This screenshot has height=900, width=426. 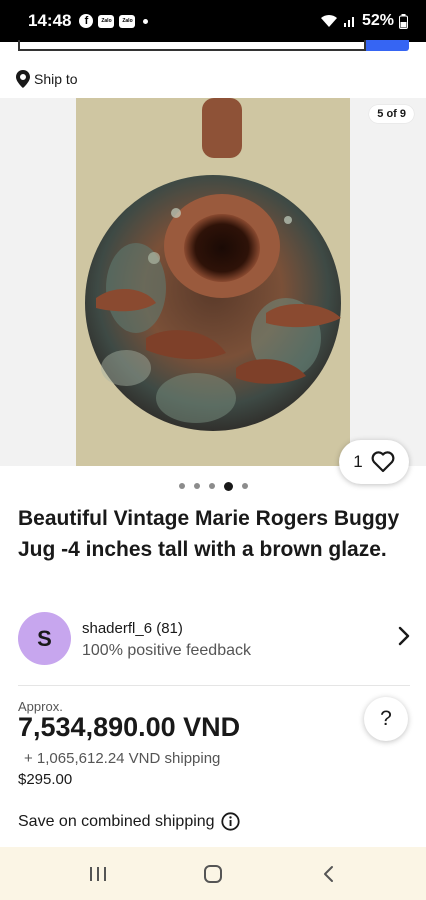 I want to click on location-pin-icon, so click(x=23, y=79).